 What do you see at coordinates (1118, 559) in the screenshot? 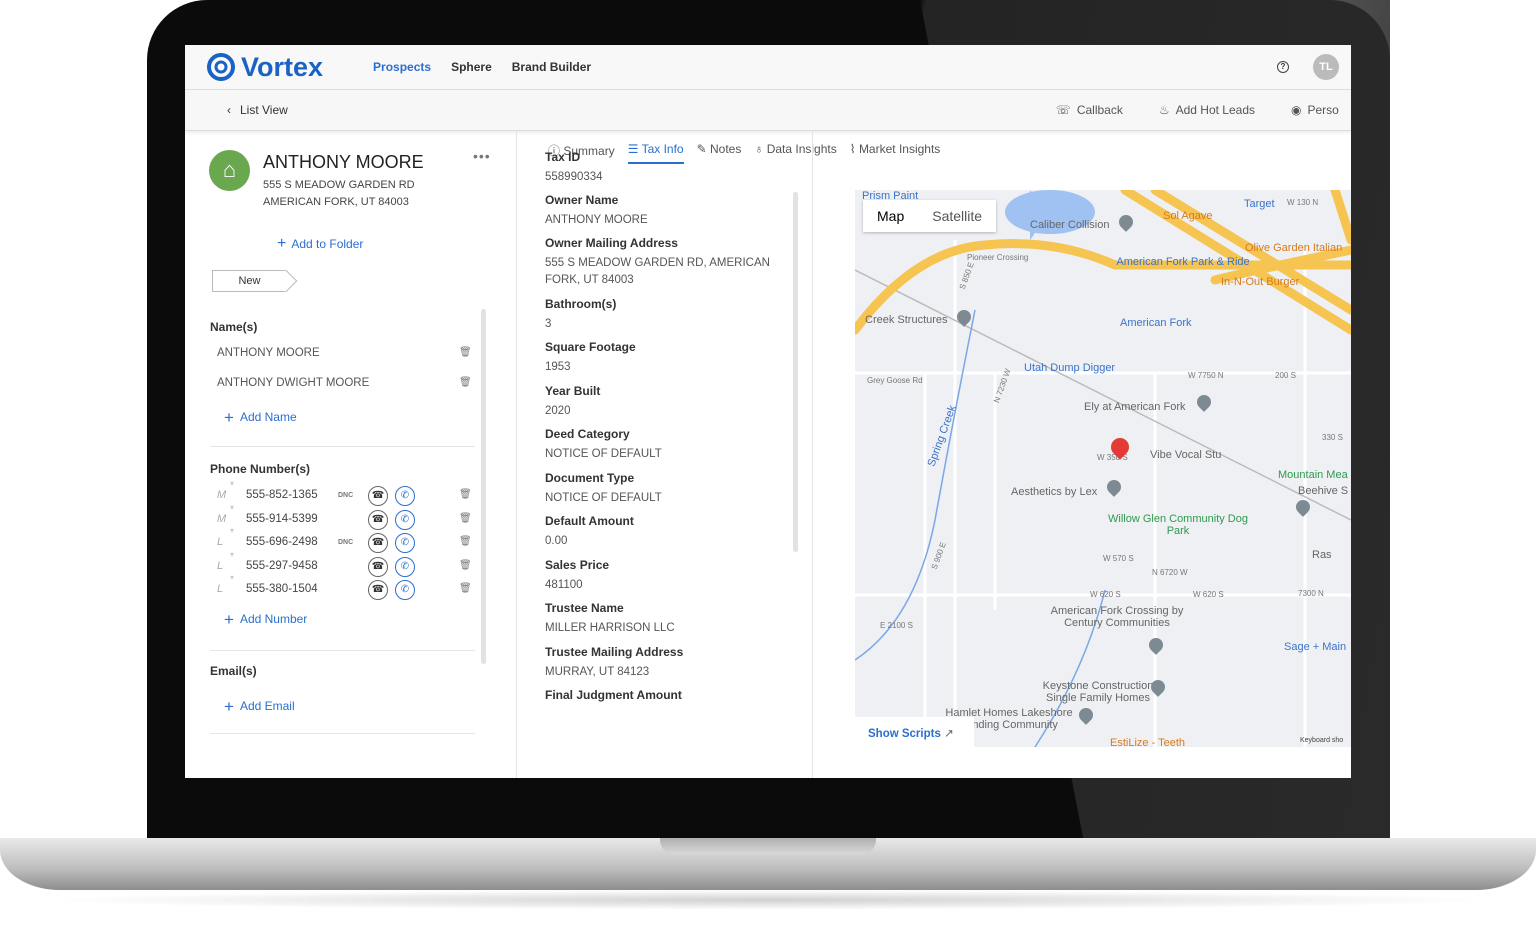
I see `map-label: W 570 S` at bounding box center [1118, 559].